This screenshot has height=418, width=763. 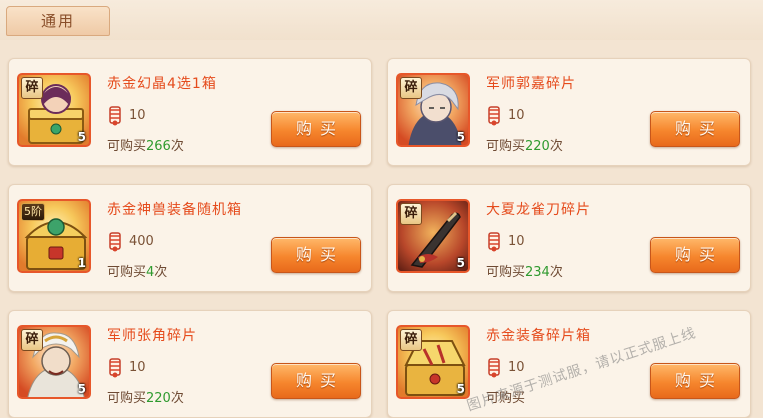 I want to click on shop-item-card: 碎 5 军师郭嘉碎片 10 可购买220次 购买, so click(x=569, y=112).